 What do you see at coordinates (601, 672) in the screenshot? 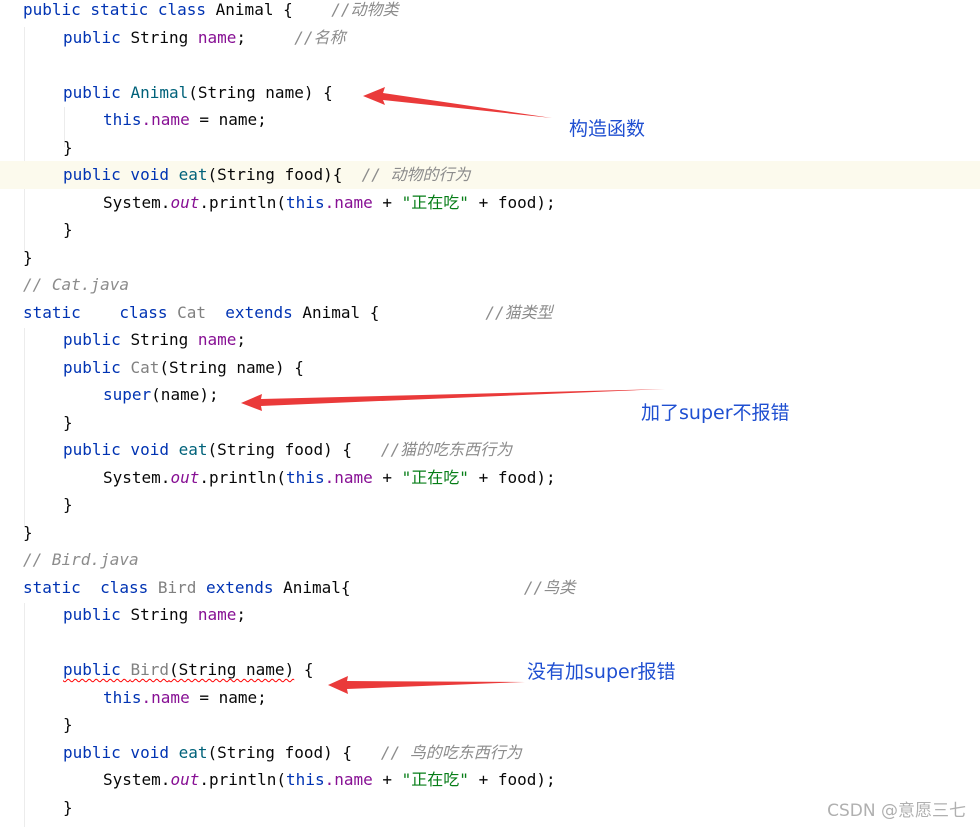
I see `annotation-no-super-error: 没有加super报错` at bounding box center [601, 672].